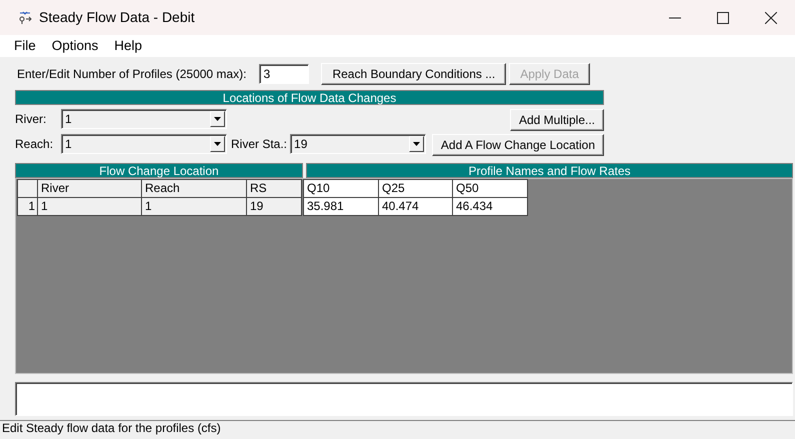  Describe the element at coordinates (117, 17) in the screenshot. I see `window-title: Steady Flow Data - Debit` at that location.